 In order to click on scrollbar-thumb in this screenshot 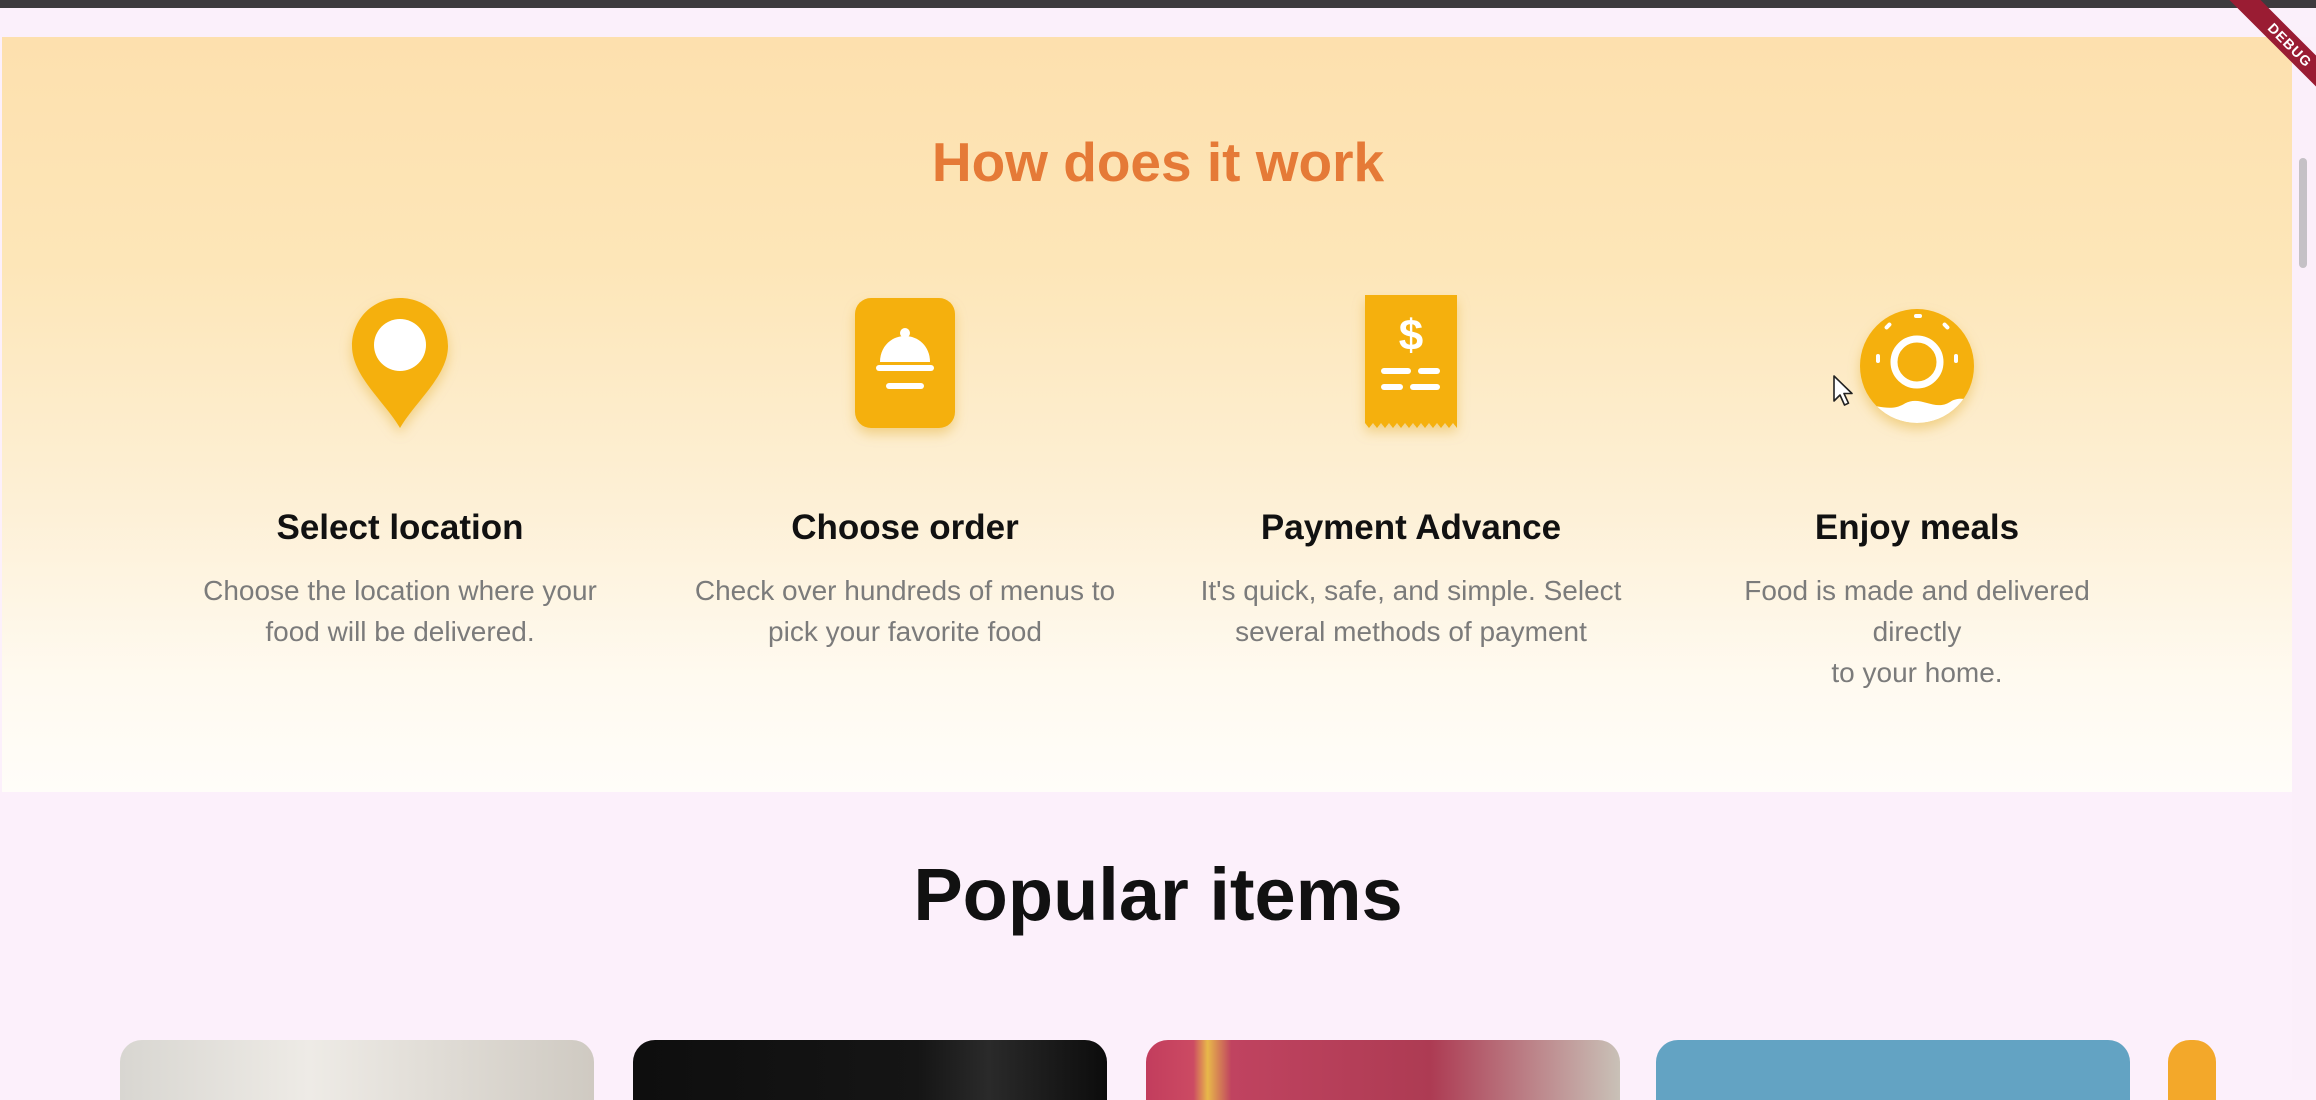, I will do `click(2303, 213)`.